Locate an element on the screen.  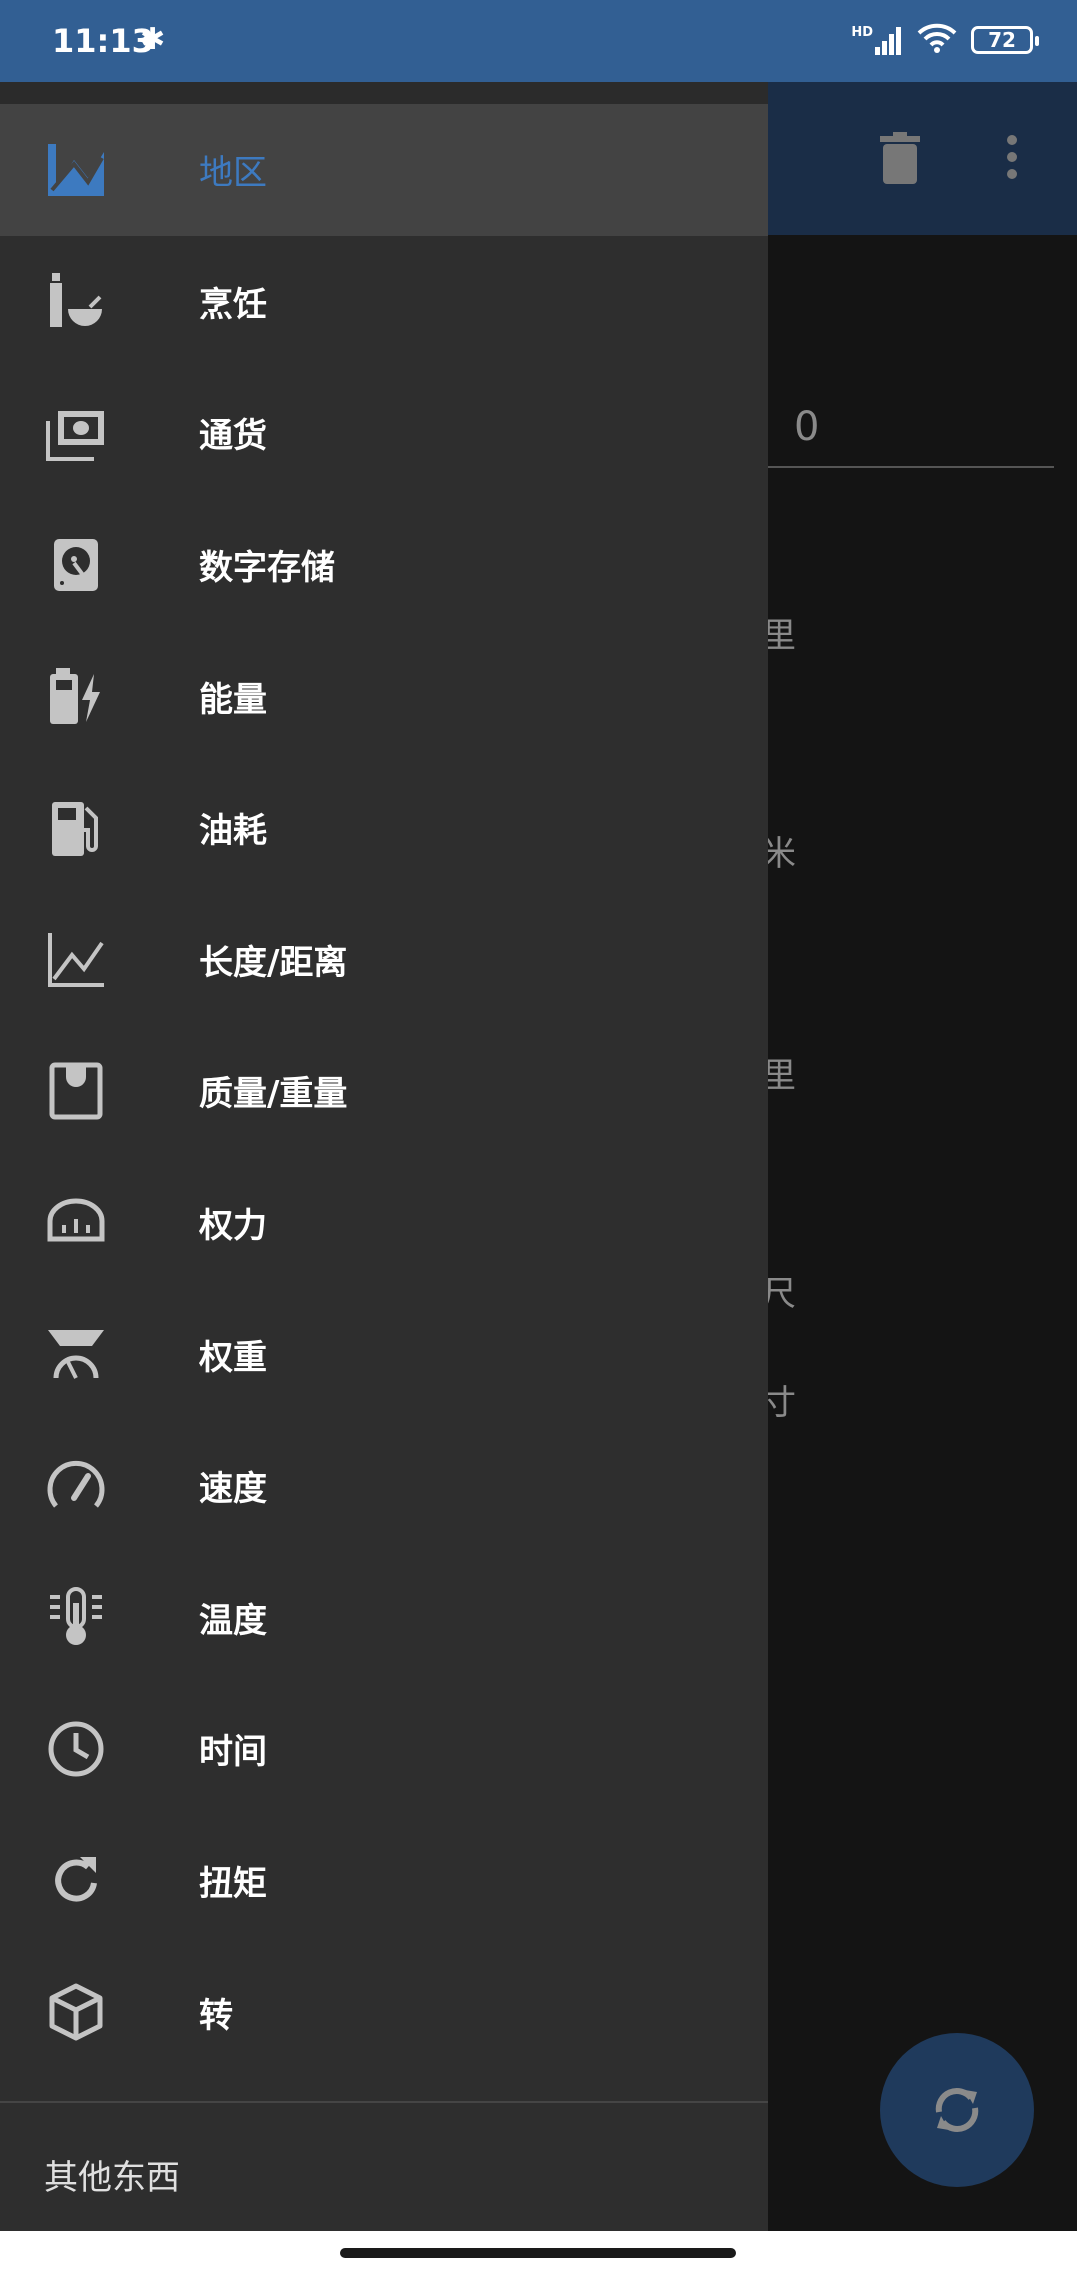
drawer-item-rotate: 扭矩 is located at coordinates (384, 1881).